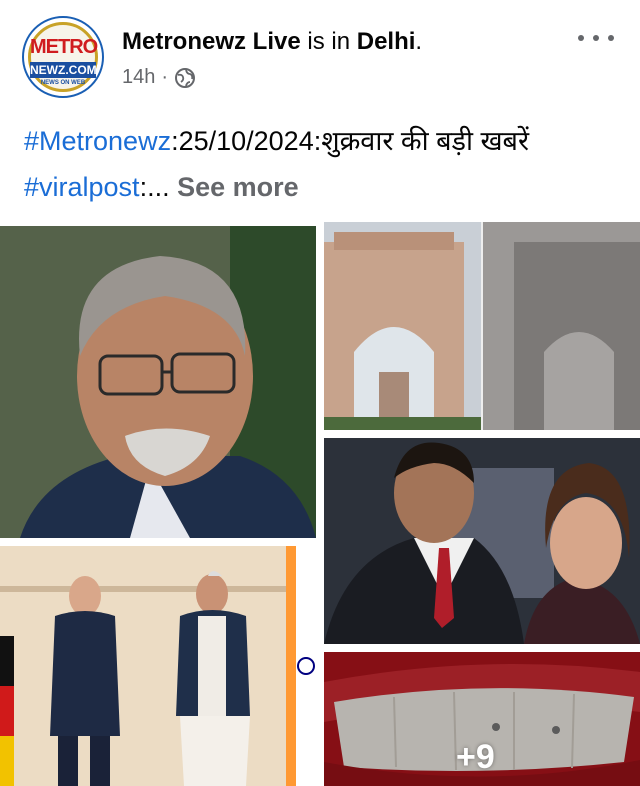 Image resolution: width=640 pixels, height=786 pixels. What do you see at coordinates (63, 70) in the screenshot?
I see `logo-text-newz: NEWZ.COM` at bounding box center [63, 70].